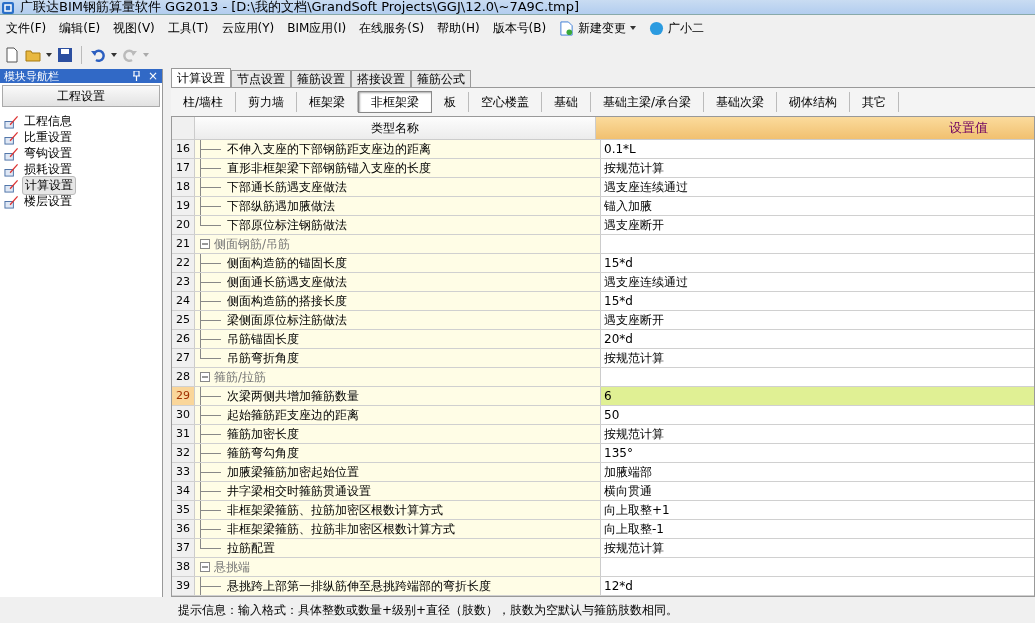  Describe the element at coordinates (657, 28) in the screenshot. I see `mascot-icon` at that location.